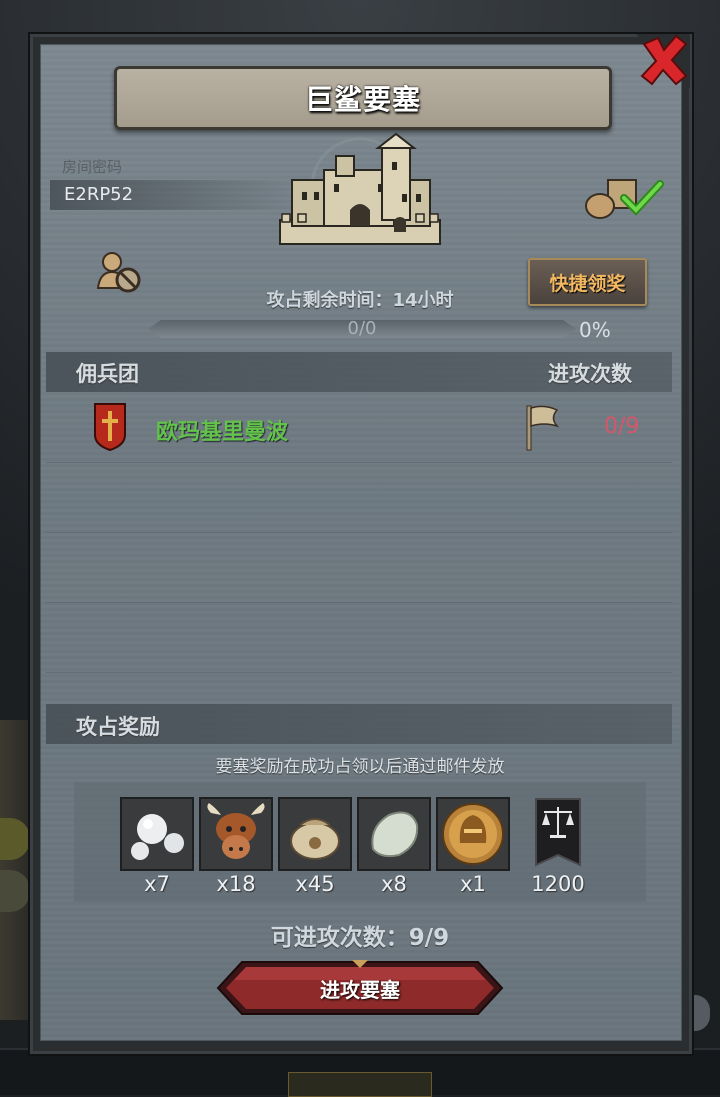  What do you see at coordinates (359, 428) in the screenshot?
I see `mercenary-row` at bounding box center [359, 428].